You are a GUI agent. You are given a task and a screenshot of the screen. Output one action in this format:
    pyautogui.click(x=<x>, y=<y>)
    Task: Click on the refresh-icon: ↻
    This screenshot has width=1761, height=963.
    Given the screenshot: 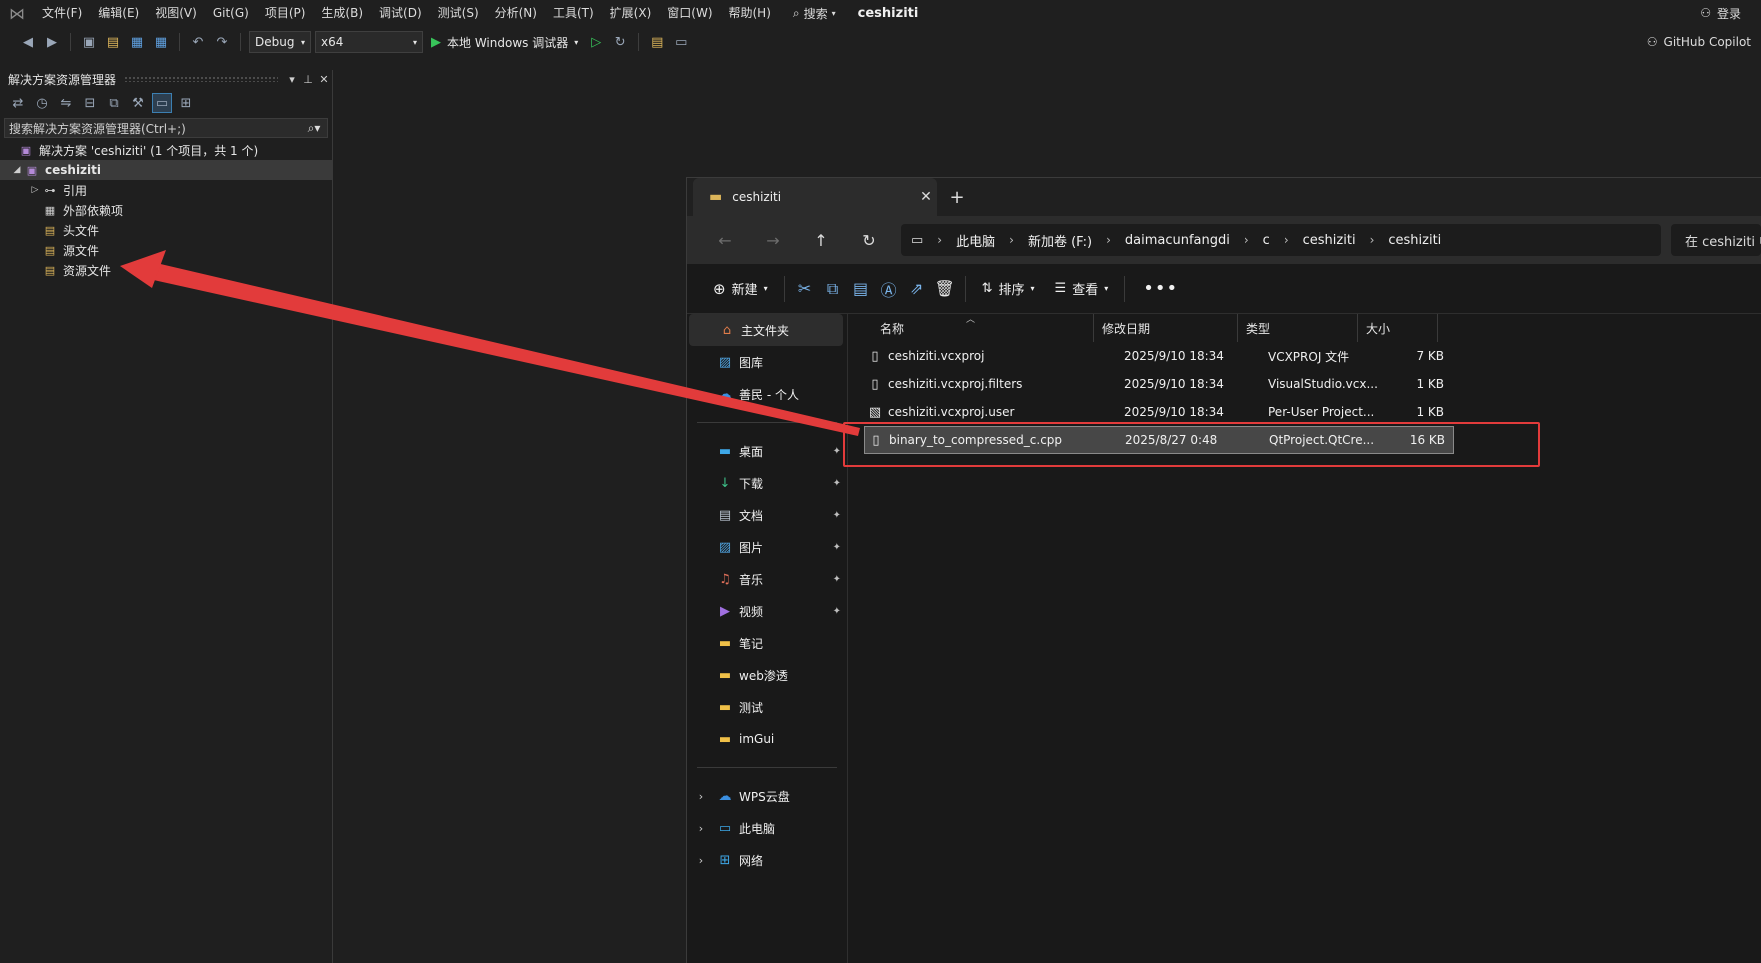 What is the action you would take?
    pyautogui.click(x=869, y=240)
    